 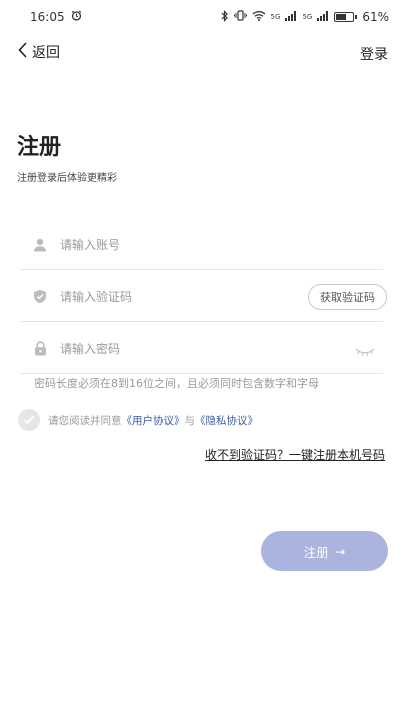 I want to click on user-agreement-link: 《用户协议》, so click(x=153, y=421).